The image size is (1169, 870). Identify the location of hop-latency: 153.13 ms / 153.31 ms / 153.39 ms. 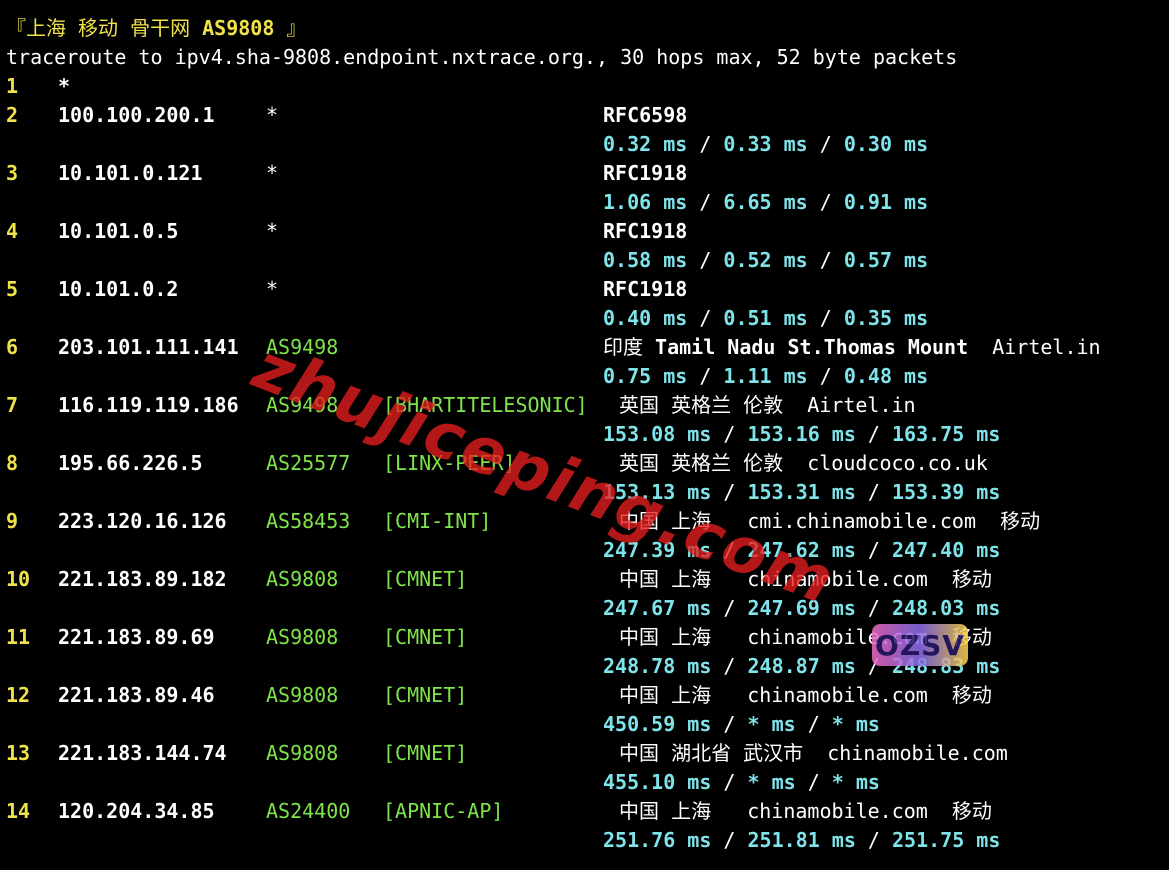
(801, 492).